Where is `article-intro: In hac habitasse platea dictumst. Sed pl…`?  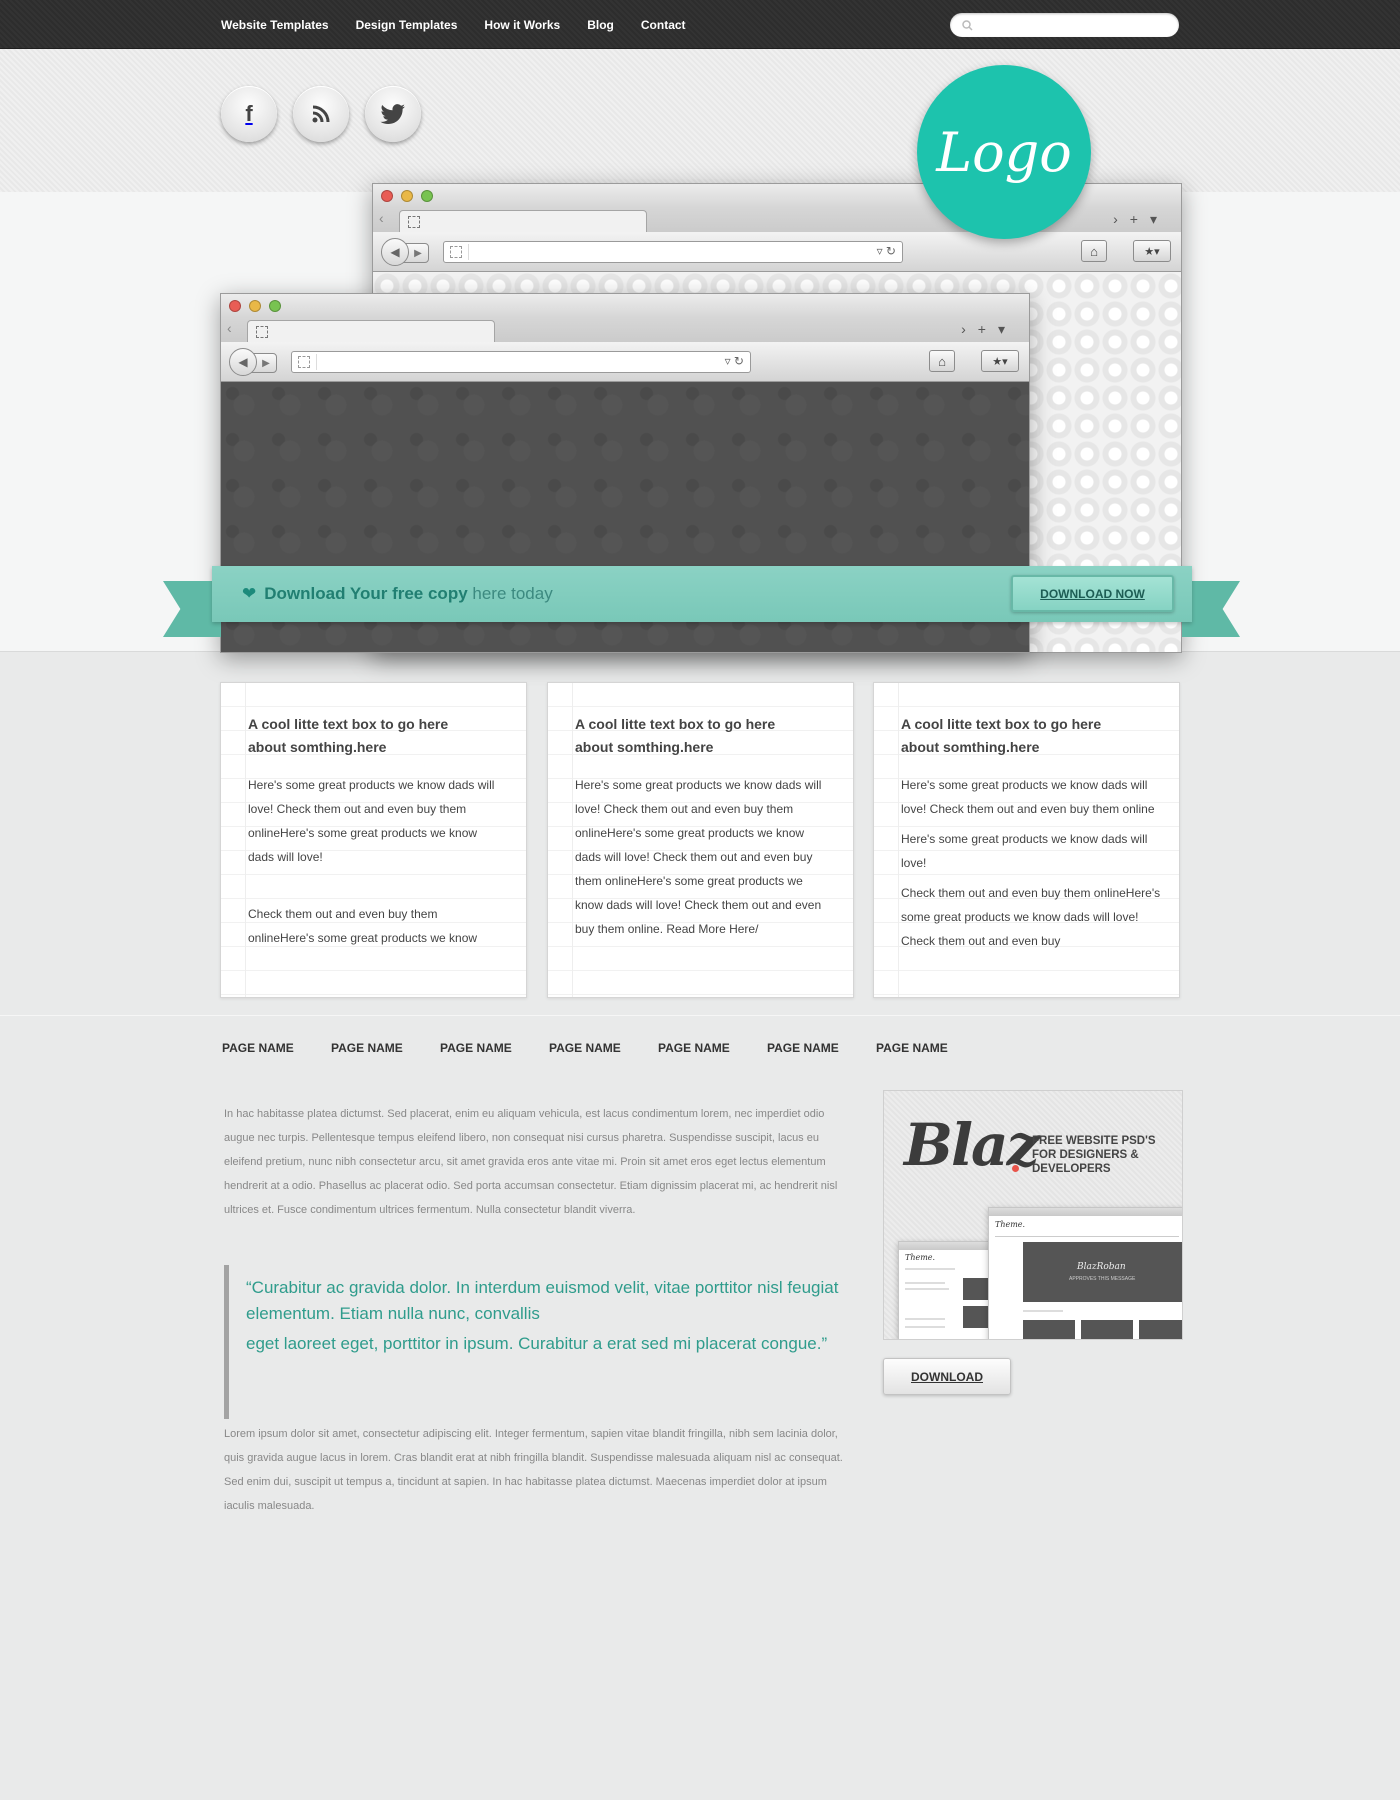 article-intro: In hac habitasse platea dictumst. Sed pl… is located at coordinates (531, 1162).